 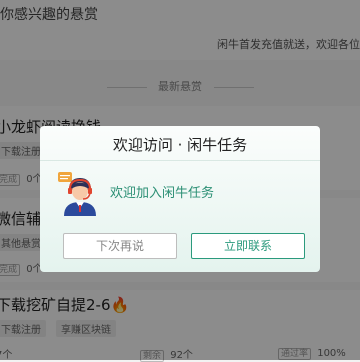 I want to click on contact-now-button: 立即联系, so click(x=248, y=246).